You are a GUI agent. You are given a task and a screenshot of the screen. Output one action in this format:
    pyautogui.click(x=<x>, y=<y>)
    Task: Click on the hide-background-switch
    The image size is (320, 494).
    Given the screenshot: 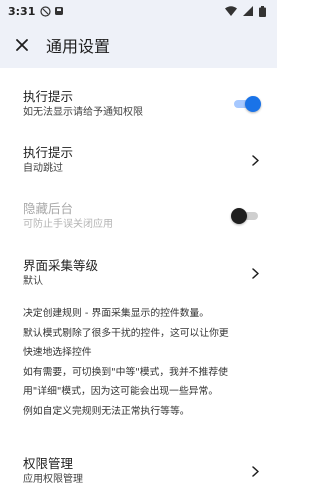 What is the action you would take?
    pyautogui.click(x=246, y=216)
    